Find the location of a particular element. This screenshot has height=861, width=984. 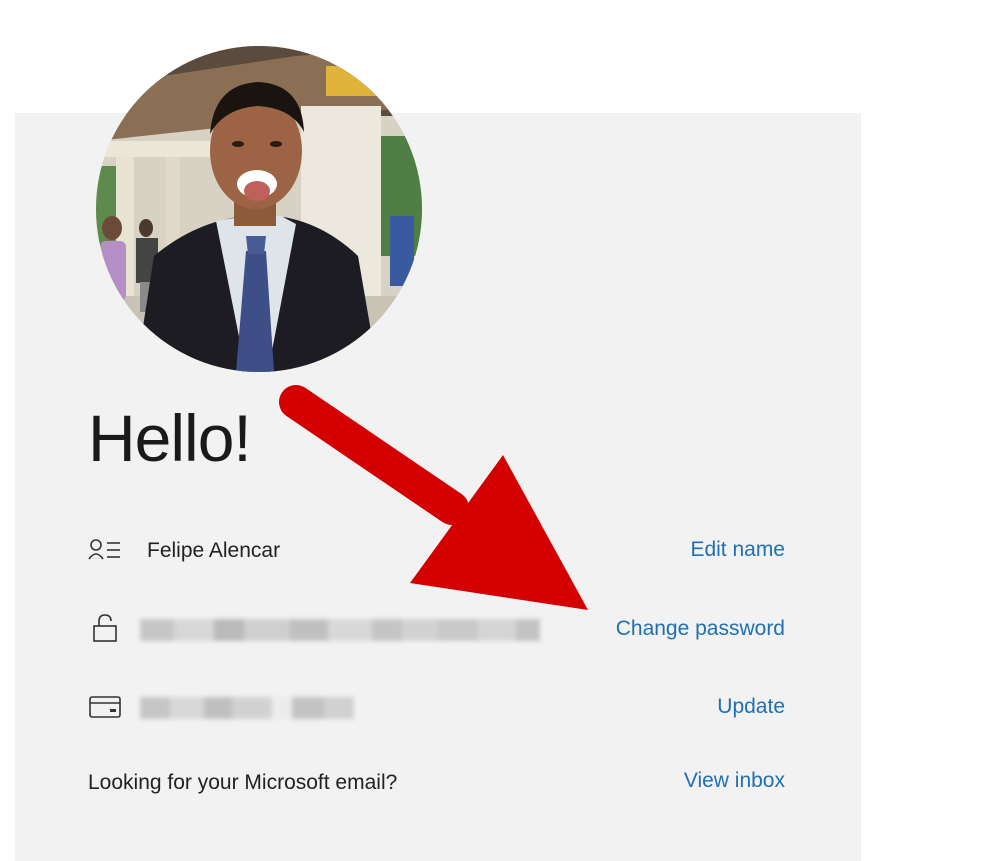

email-prompt: Looking for your Microsoft email? is located at coordinates (243, 782).